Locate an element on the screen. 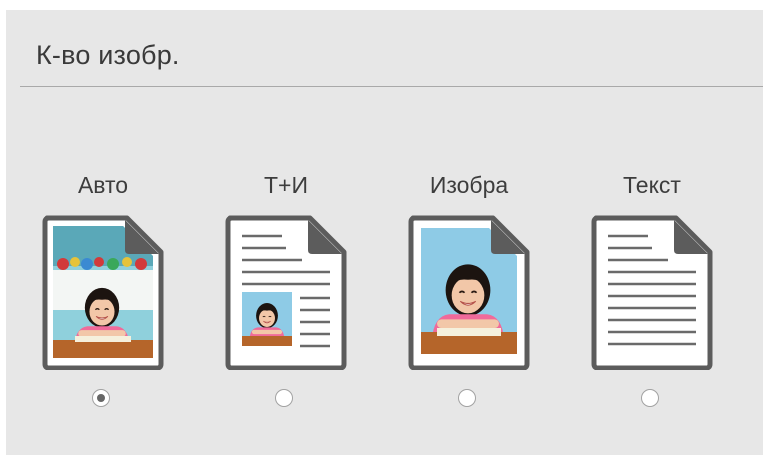 The width and height of the screenshot is (769, 459). option-text-radio is located at coordinates (650, 398).